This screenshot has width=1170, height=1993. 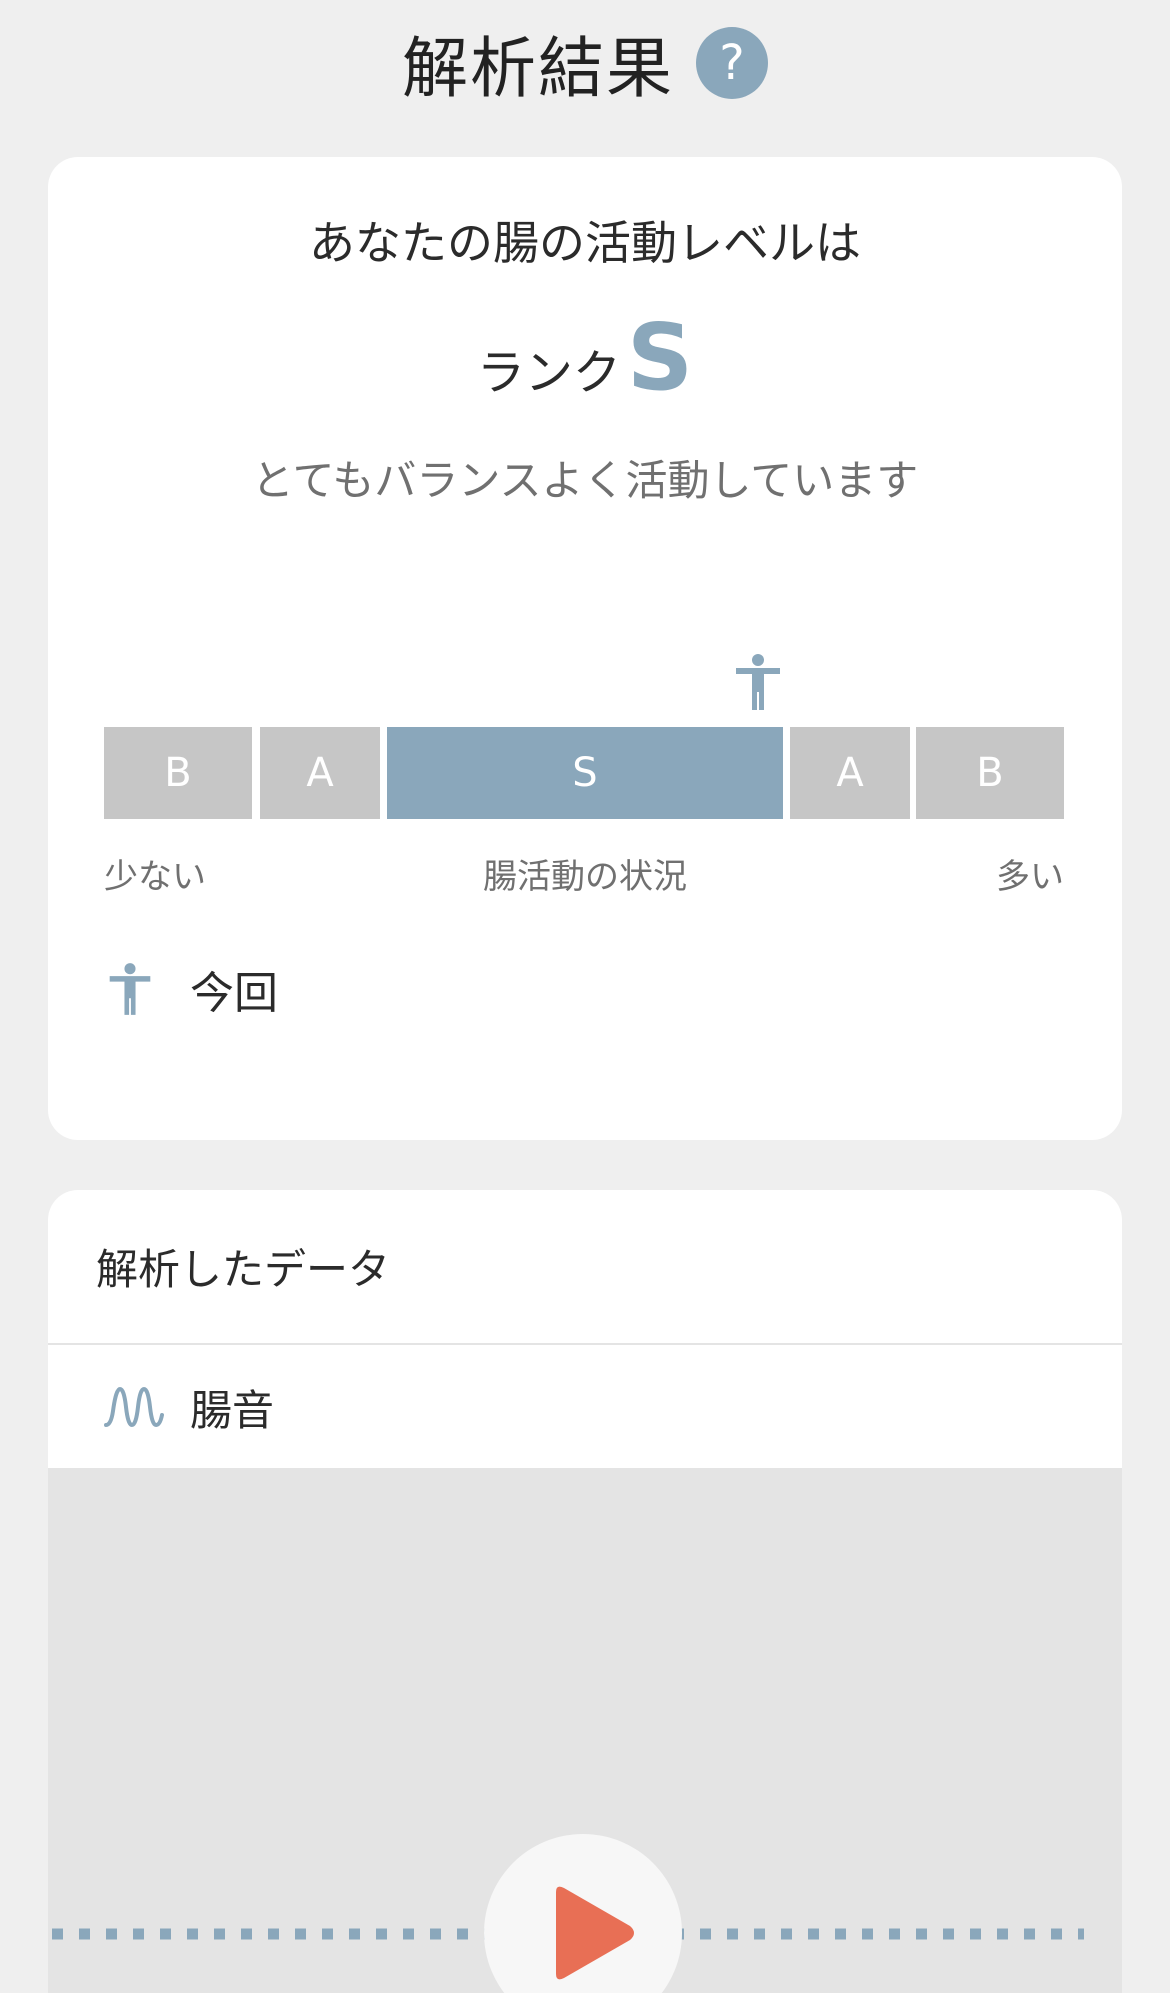 I want to click on rank-line: ランク S, so click(x=585, y=358).